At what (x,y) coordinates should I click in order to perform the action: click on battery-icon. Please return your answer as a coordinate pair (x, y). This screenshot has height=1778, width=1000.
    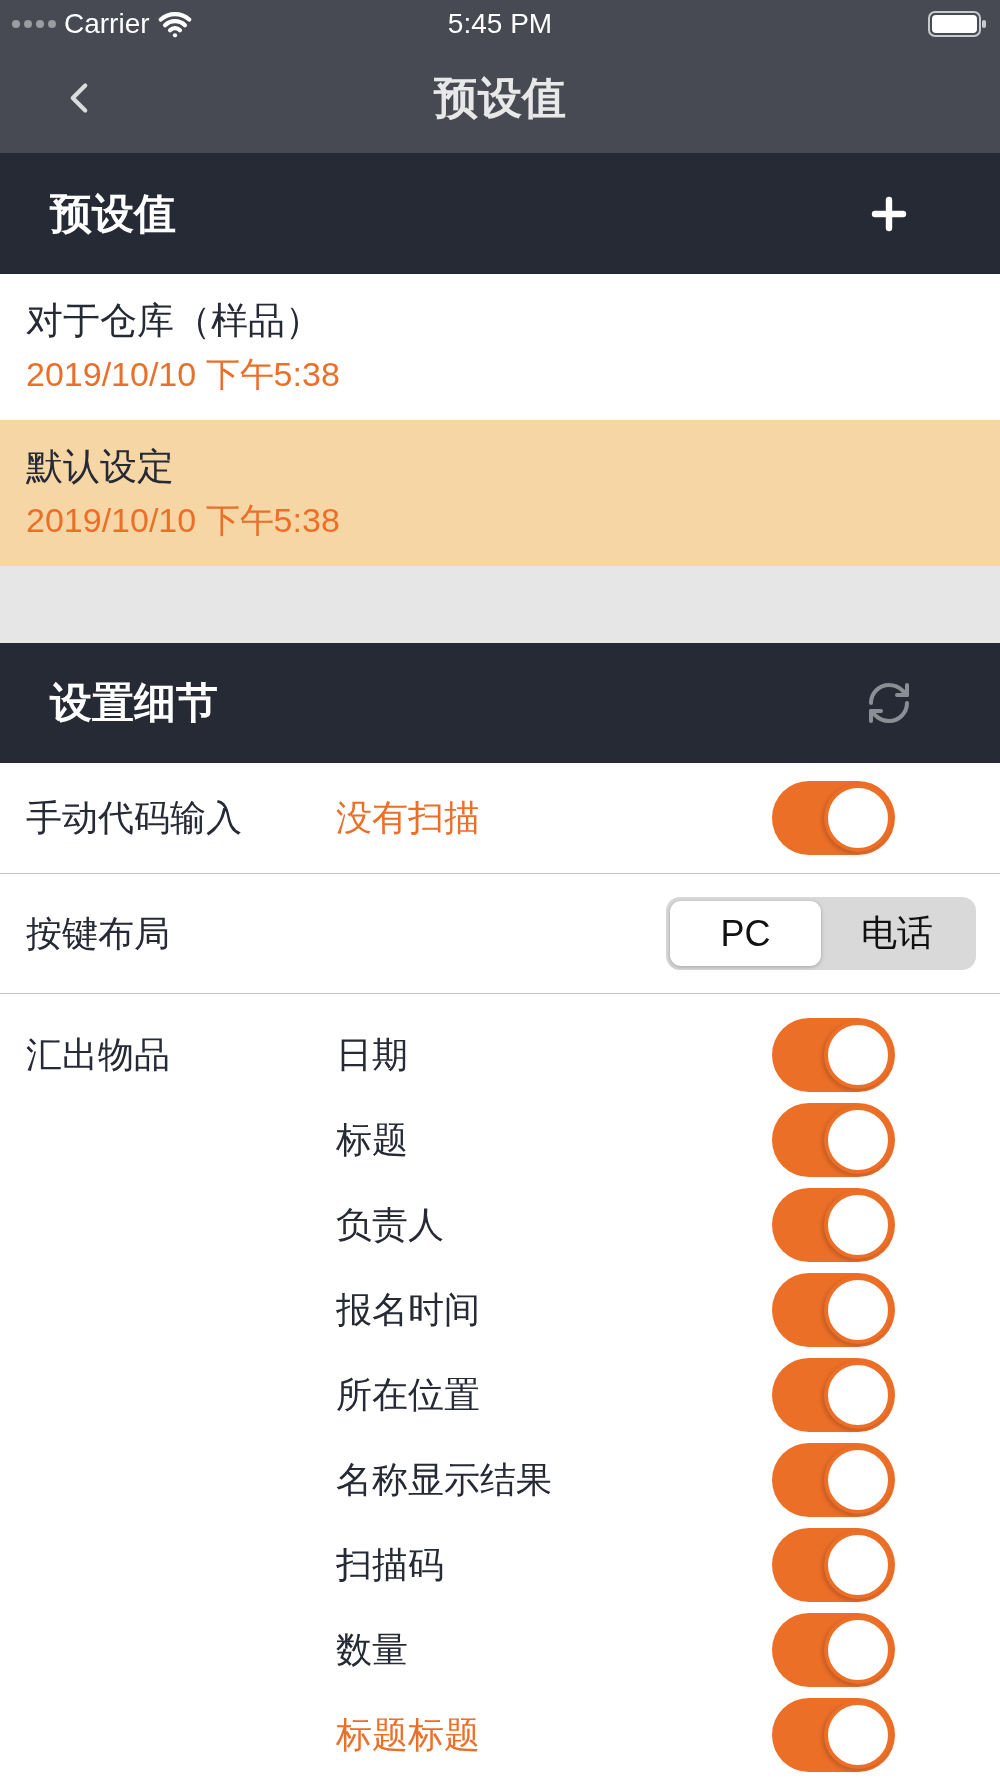
    Looking at the image, I should click on (957, 24).